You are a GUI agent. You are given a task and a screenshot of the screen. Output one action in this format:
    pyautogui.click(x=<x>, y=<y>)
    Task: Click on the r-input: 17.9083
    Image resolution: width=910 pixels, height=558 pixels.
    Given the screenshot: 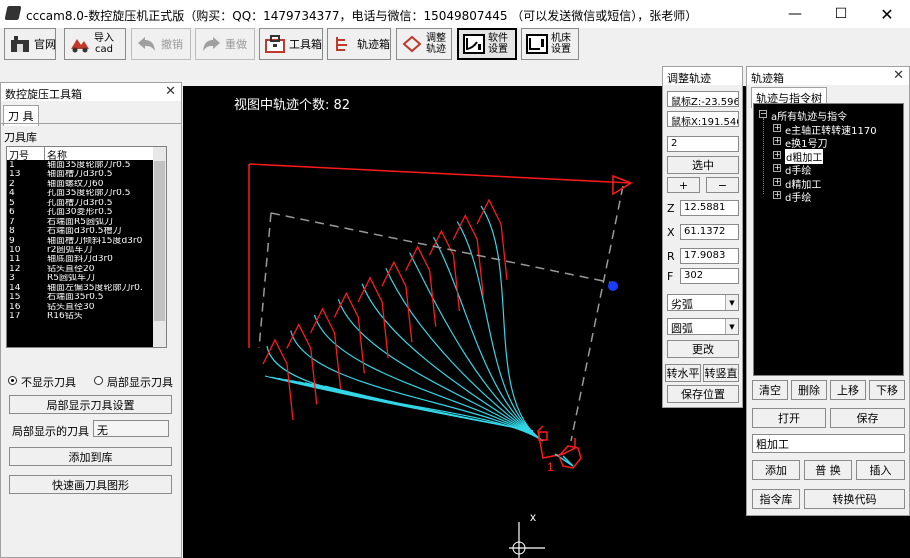 What is the action you would take?
    pyautogui.click(x=709, y=256)
    